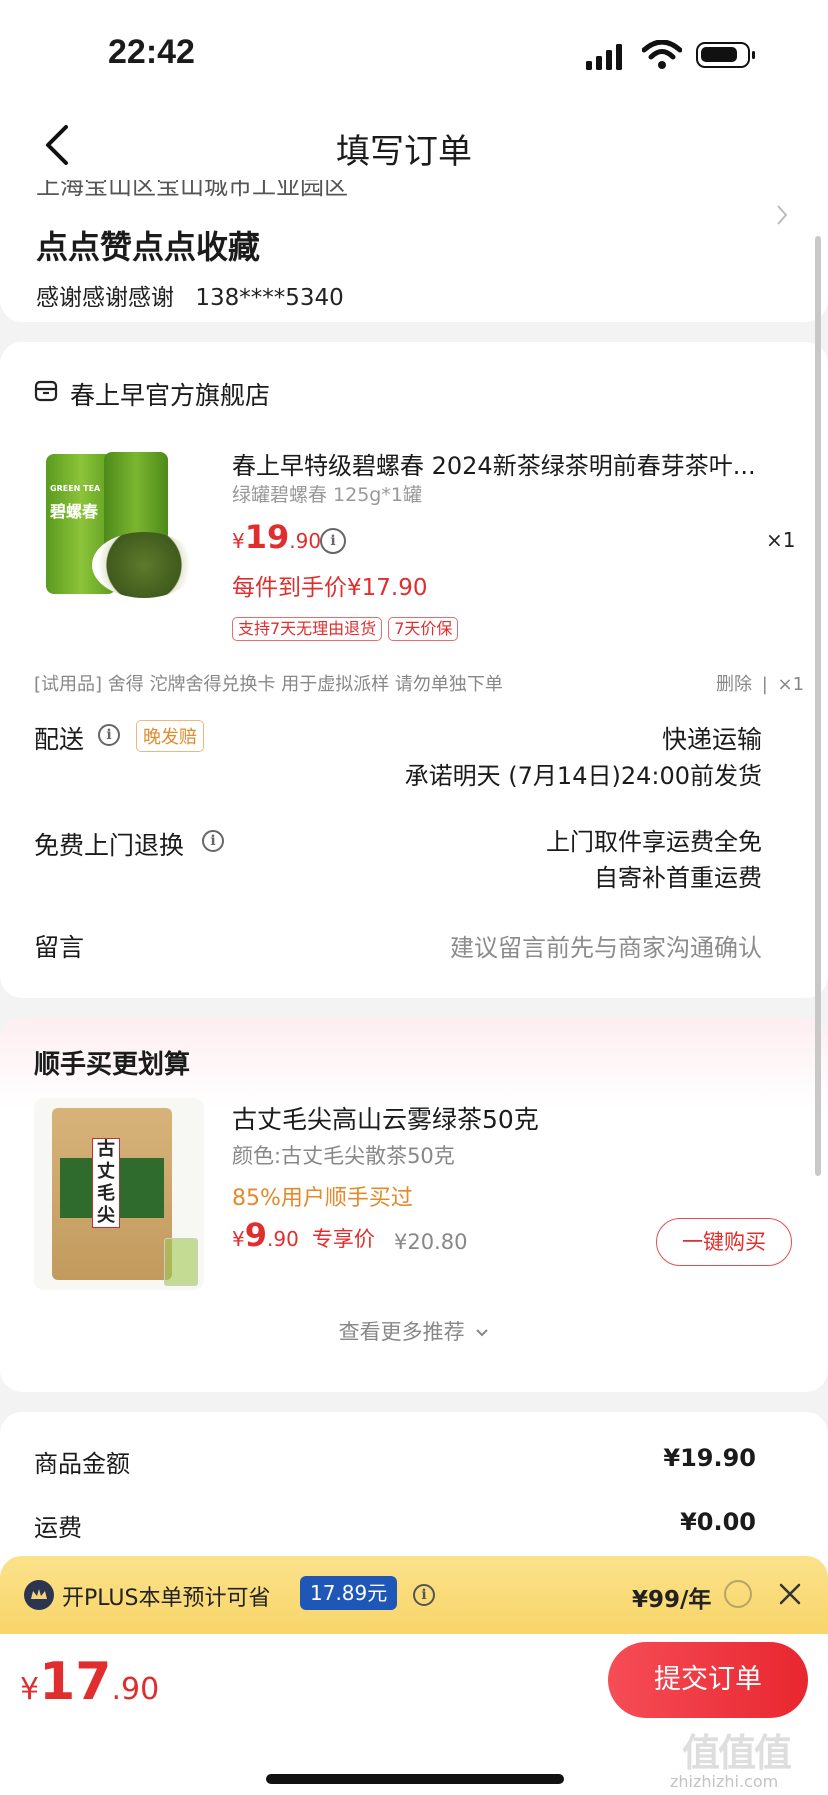 The height and width of the screenshot is (1795, 828). What do you see at coordinates (58, 1528) in the screenshot?
I see `shipping-label: 运费` at bounding box center [58, 1528].